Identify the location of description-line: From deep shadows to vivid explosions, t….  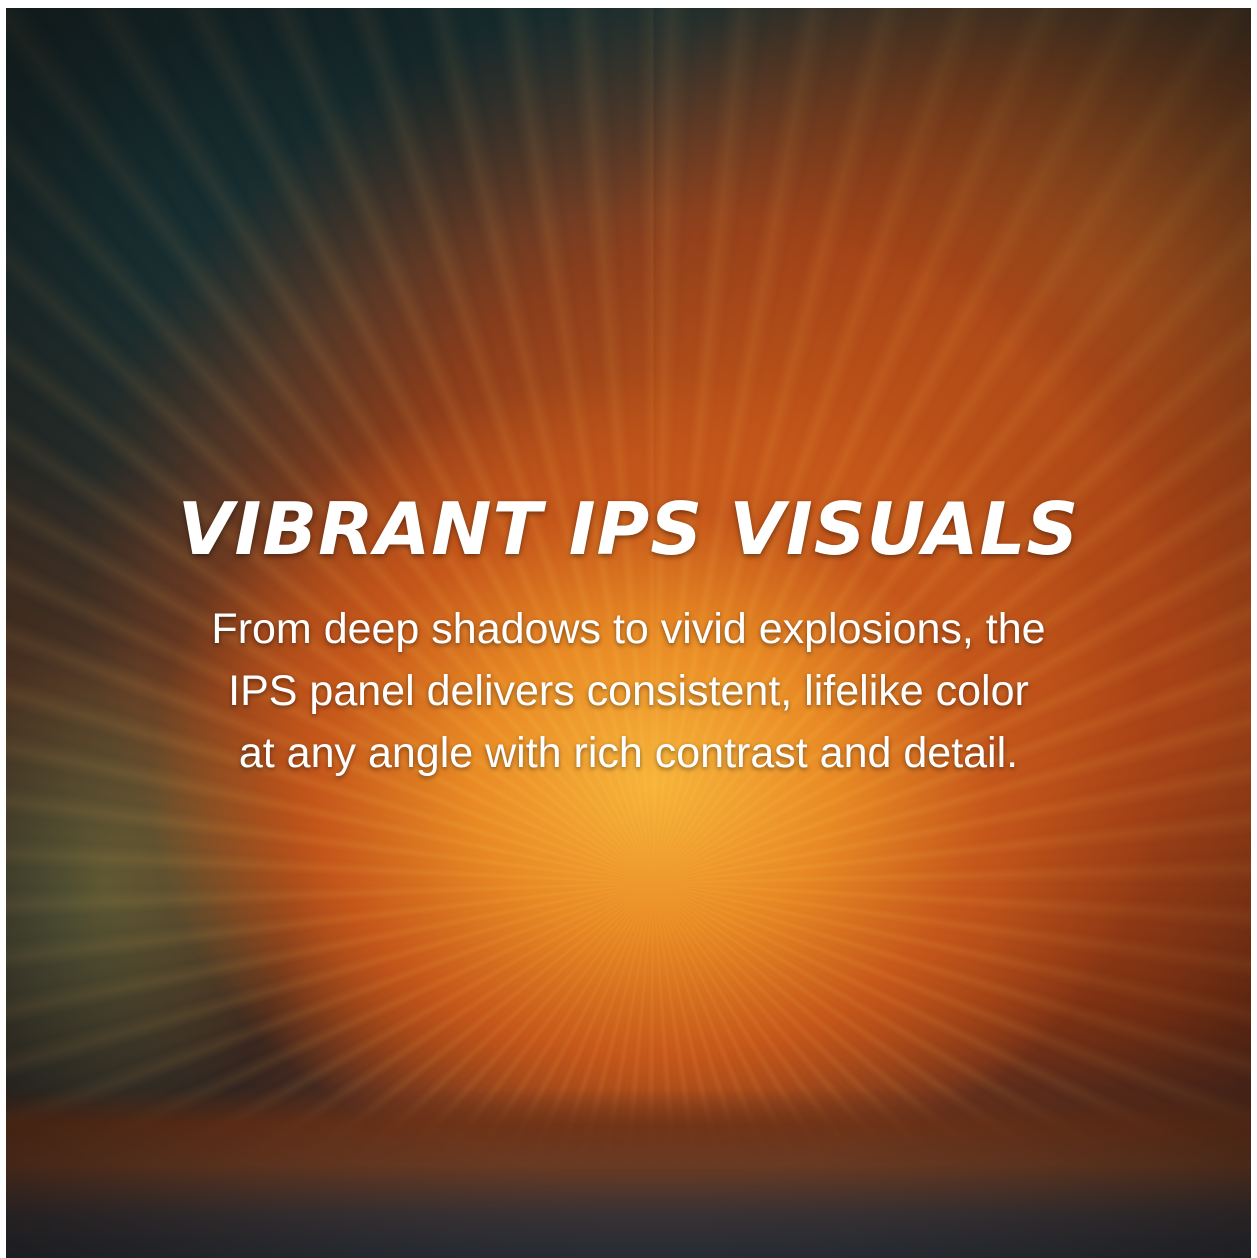
(628, 629).